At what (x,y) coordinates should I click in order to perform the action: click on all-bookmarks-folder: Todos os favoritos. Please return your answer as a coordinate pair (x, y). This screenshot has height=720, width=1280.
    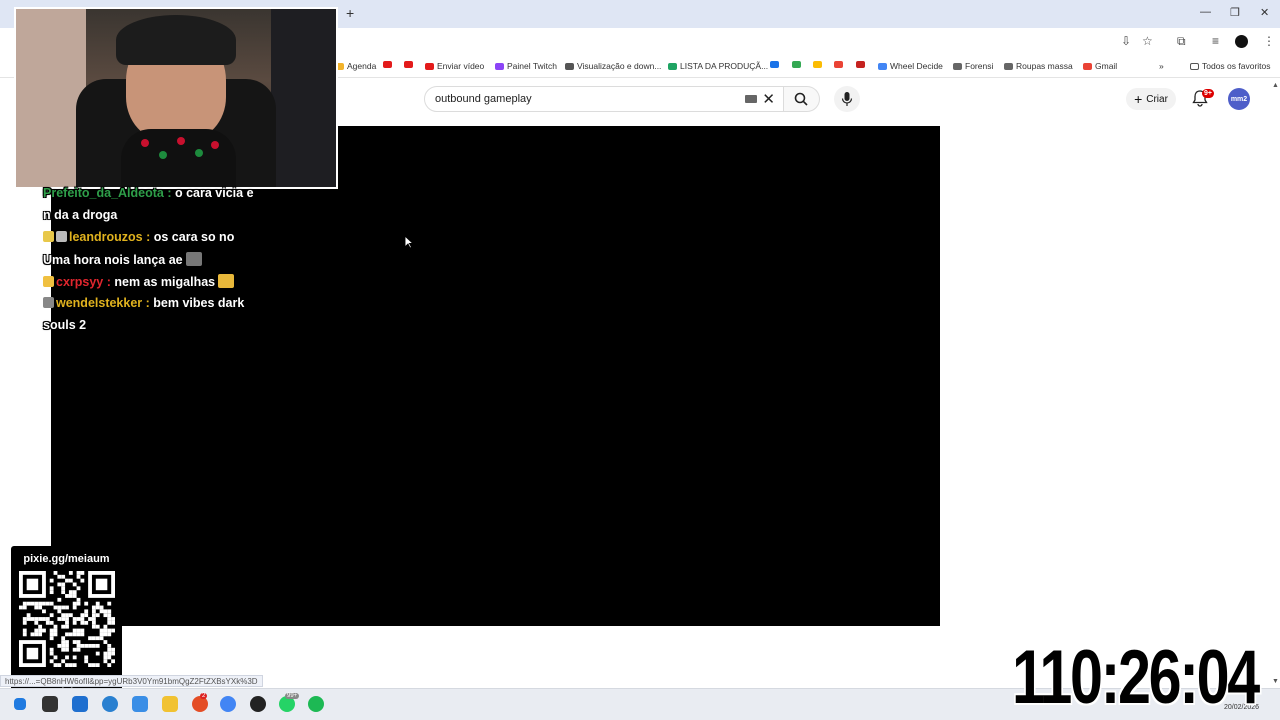
    Looking at the image, I should click on (1230, 66).